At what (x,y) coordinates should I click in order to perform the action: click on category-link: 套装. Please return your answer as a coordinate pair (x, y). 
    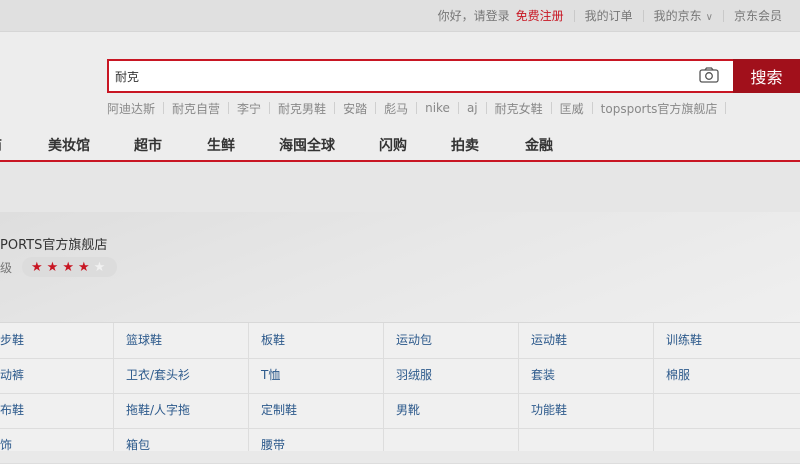
    Looking at the image, I should click on (543, 375).